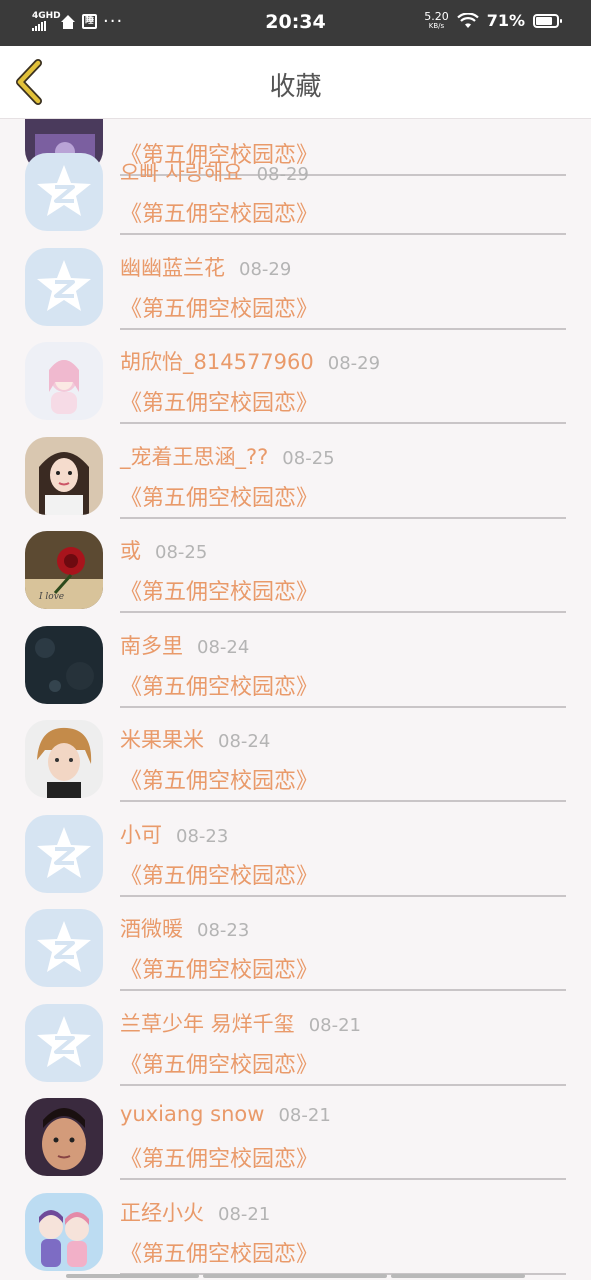 The width and height of the screenshot is (591, 1280). I want to click on user-name: 南多里, so click(151, 646).